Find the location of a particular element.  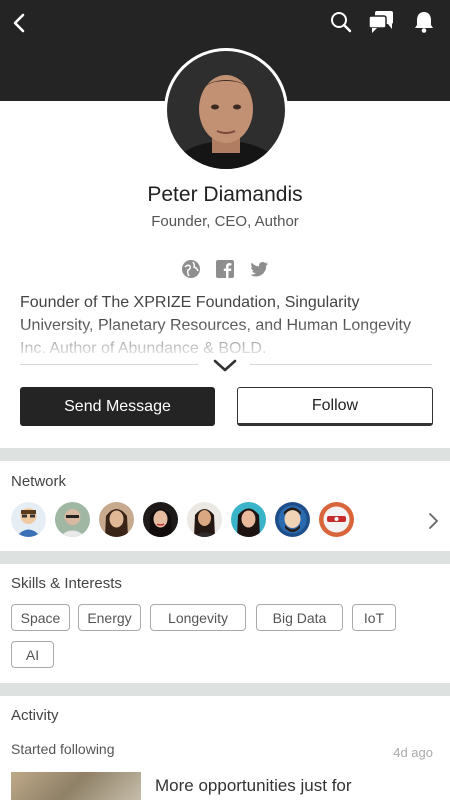

social-links is located at coordinates (225, 269).